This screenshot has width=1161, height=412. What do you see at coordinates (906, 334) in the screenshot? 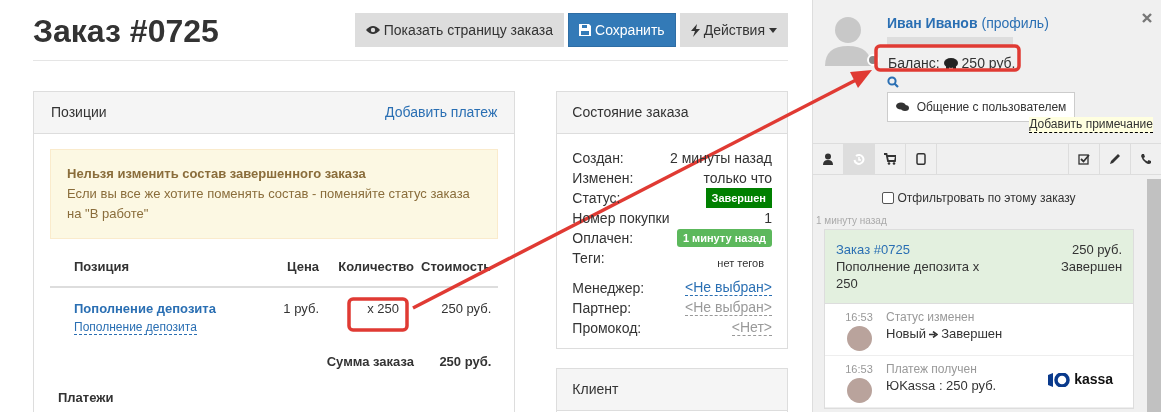
I see `old-status: Новый` at bounding box center [906, 334].